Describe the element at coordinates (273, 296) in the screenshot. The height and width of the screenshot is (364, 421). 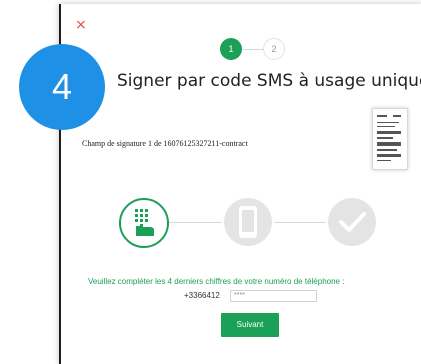
I see `last-digits-input: ****` at that location.